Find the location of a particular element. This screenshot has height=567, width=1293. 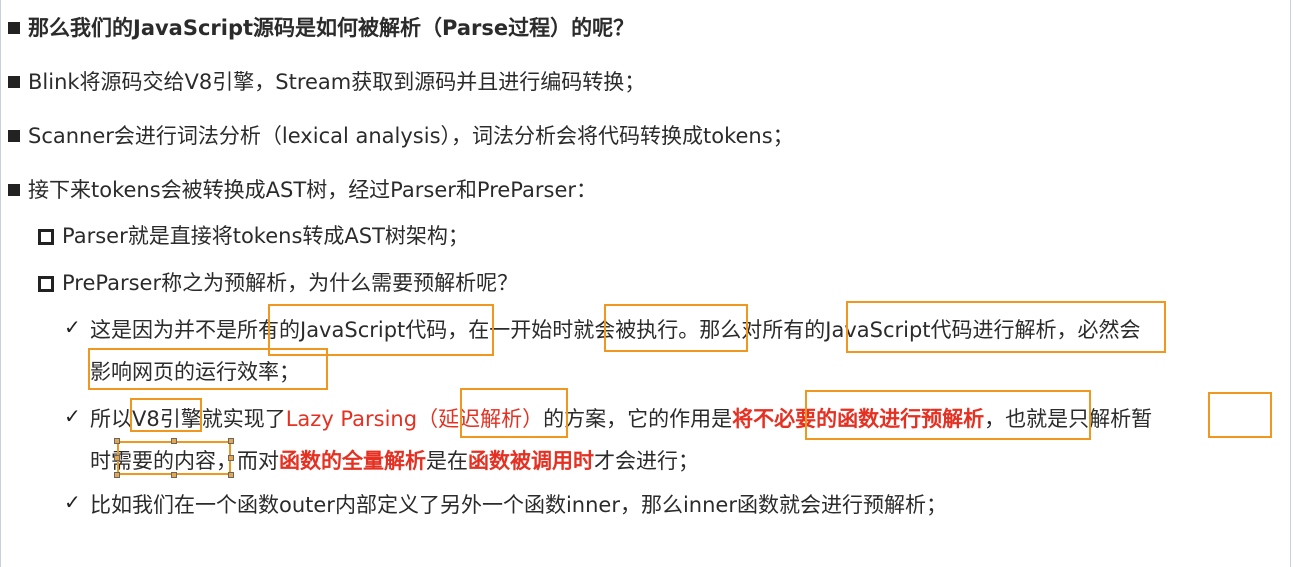

text-segment: ，也就是只解析暂 is located at coordinates (1068, 419).